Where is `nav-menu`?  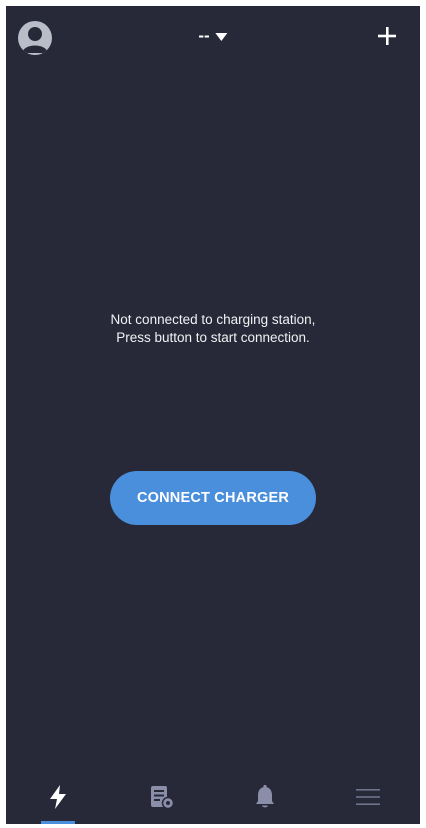
nav-menu is located at coordinates (369, 797).